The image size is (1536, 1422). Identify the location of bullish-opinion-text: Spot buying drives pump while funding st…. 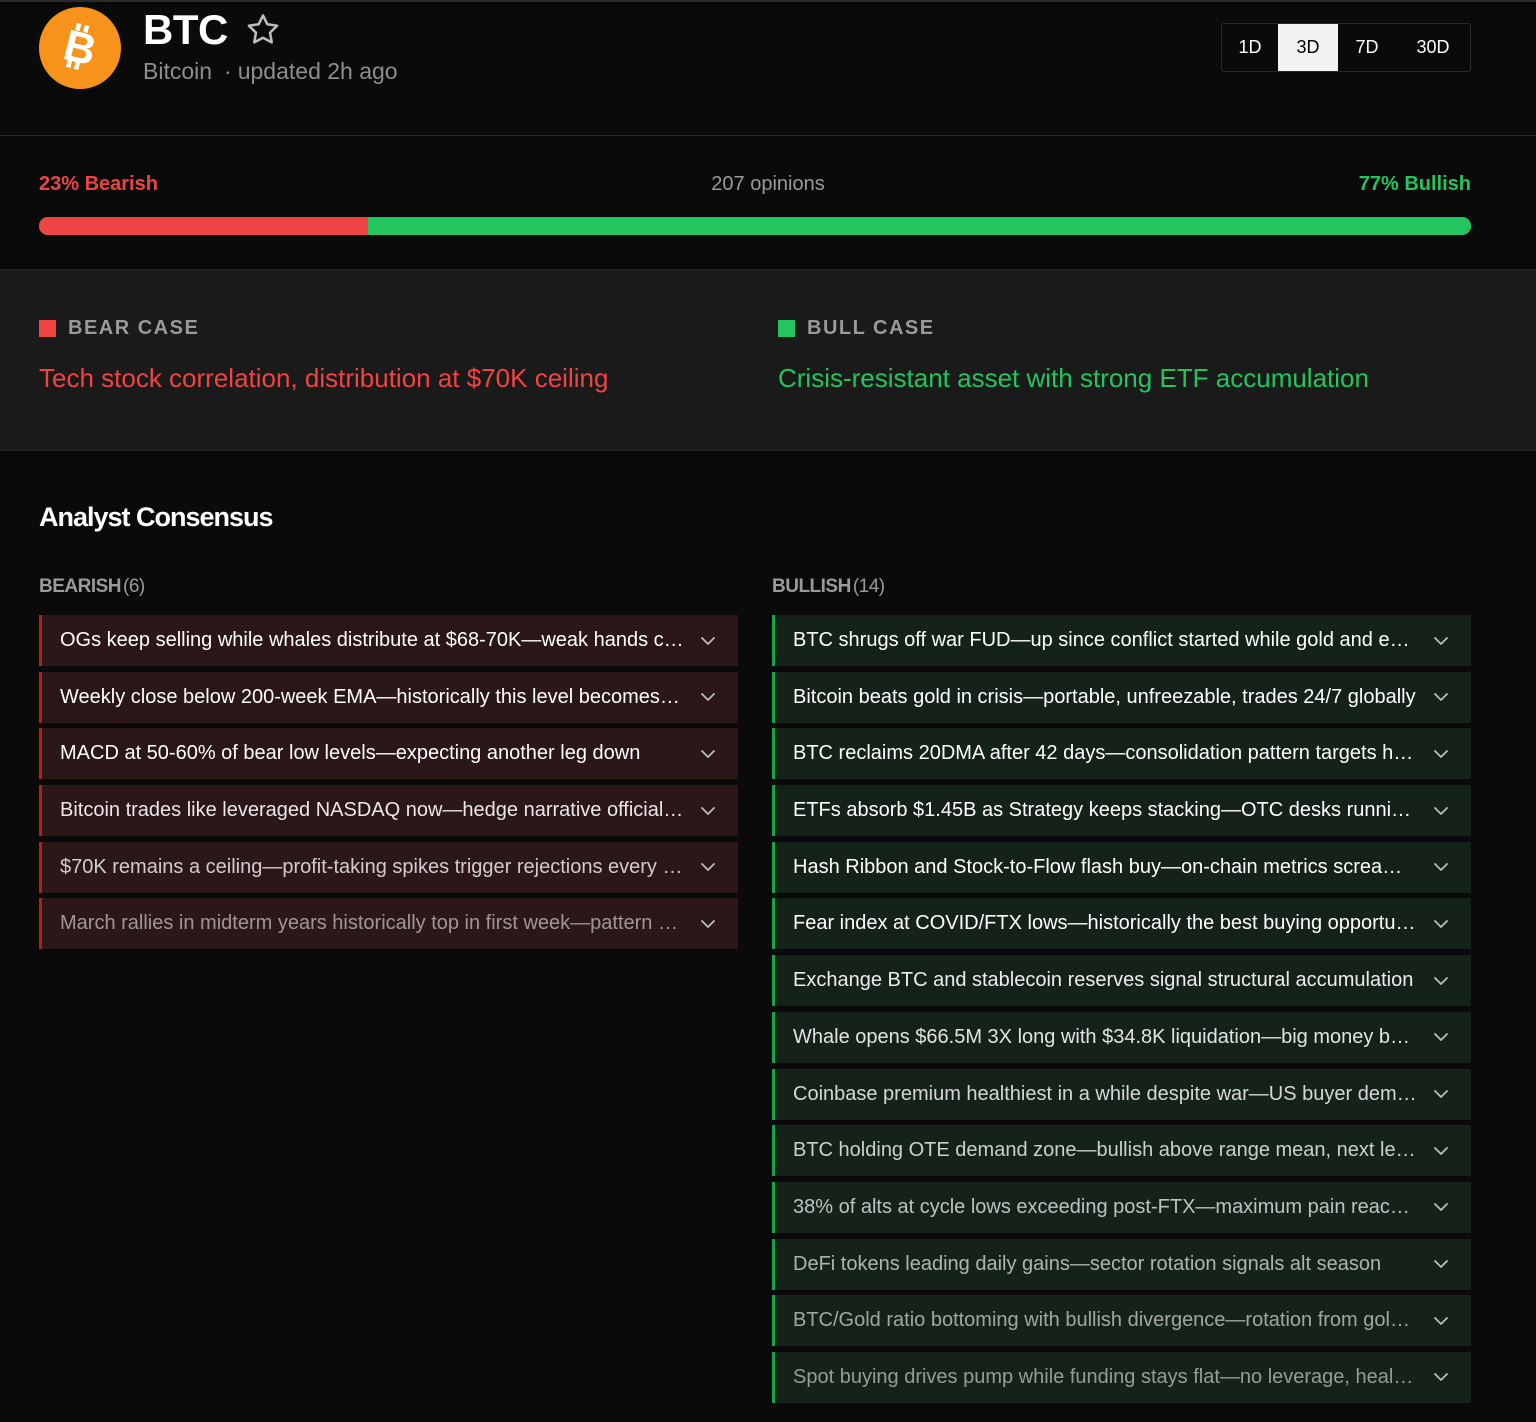
(1105, 1376).